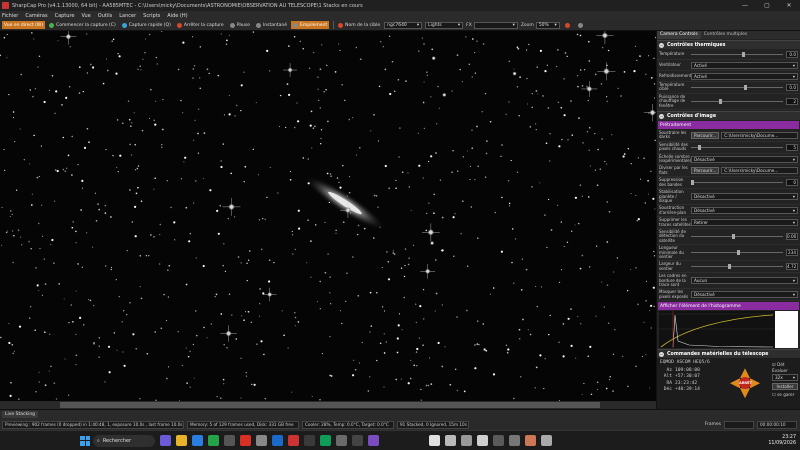  What do you see at coordinates (737, 101) in the screenshot?
I see `window-heater-slider` at bounding box center [737, 101].